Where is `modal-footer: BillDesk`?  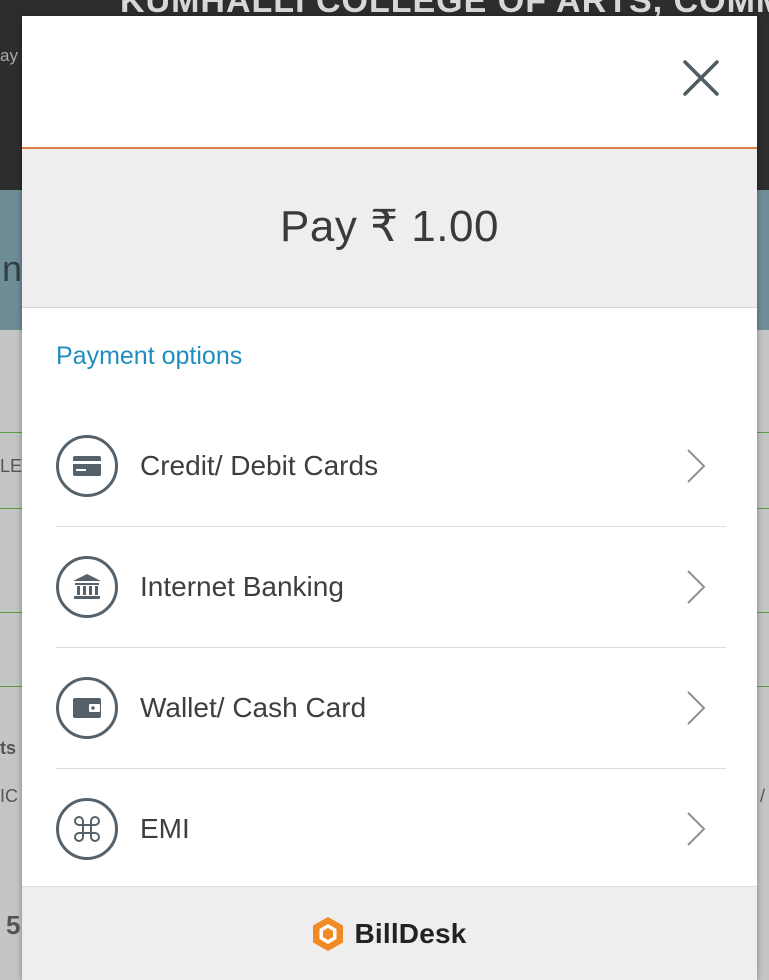
modal-footer: BillDesk is located at coordinates (389, 933).